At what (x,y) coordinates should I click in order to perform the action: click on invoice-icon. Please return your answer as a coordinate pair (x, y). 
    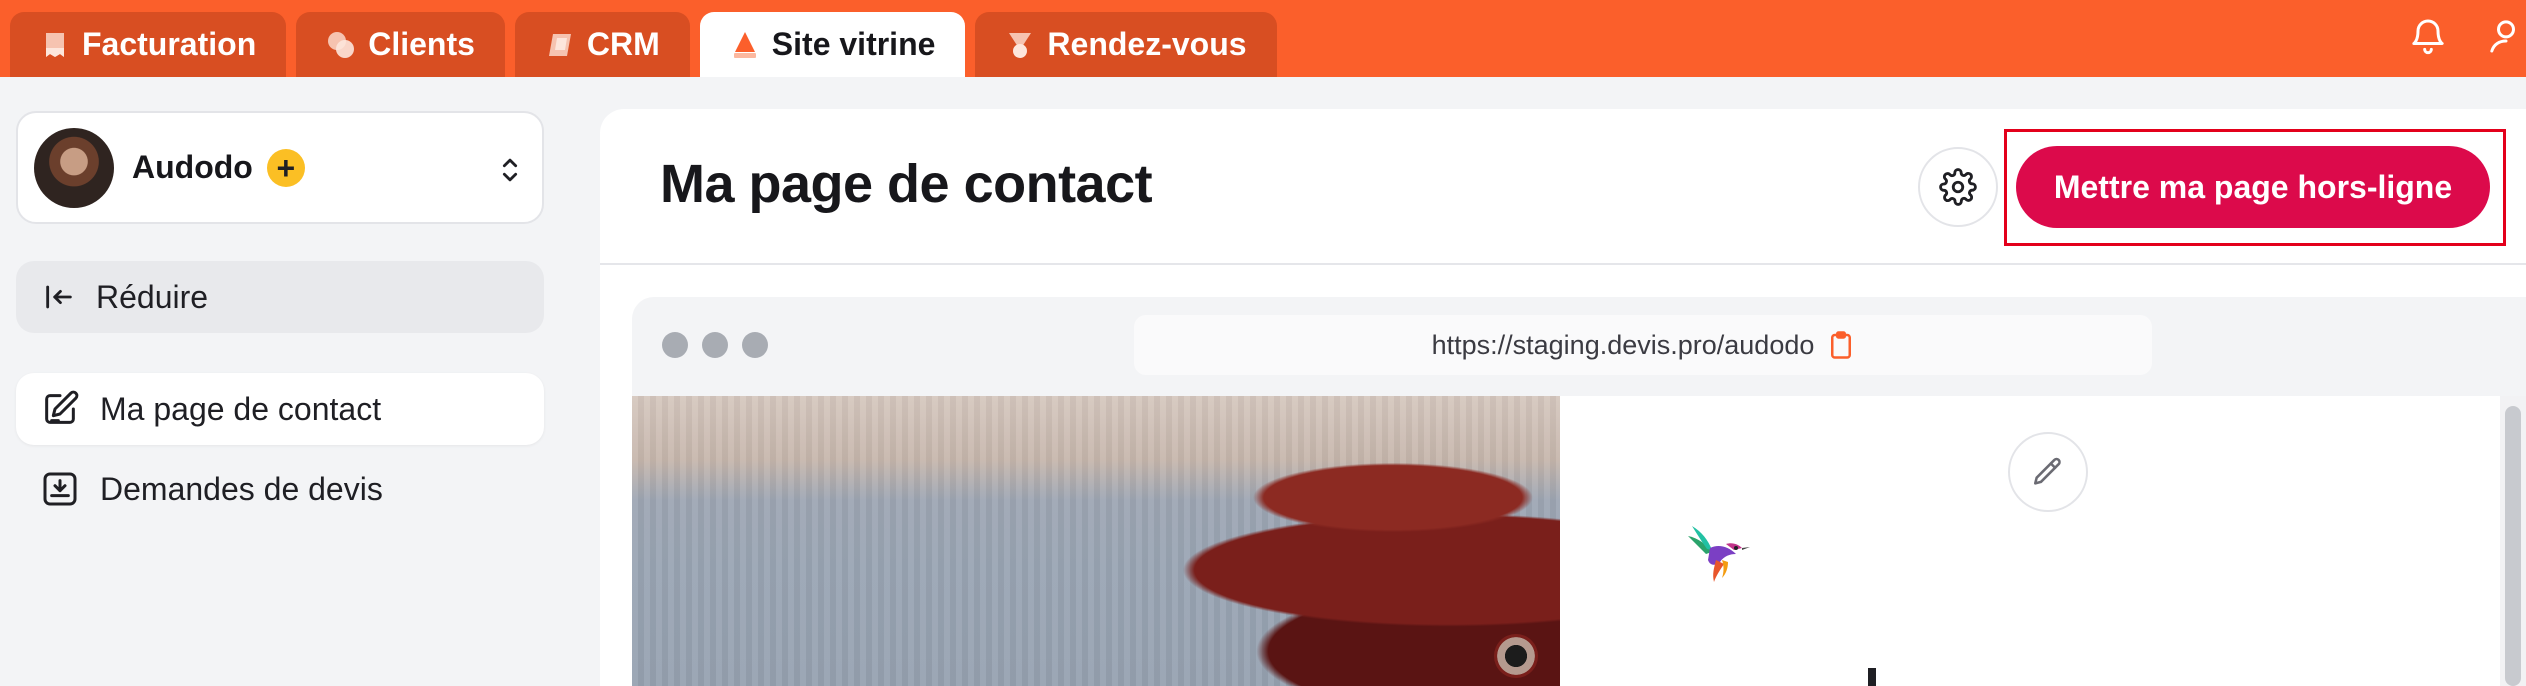
    Looking at the image, I should click on (55, 44).